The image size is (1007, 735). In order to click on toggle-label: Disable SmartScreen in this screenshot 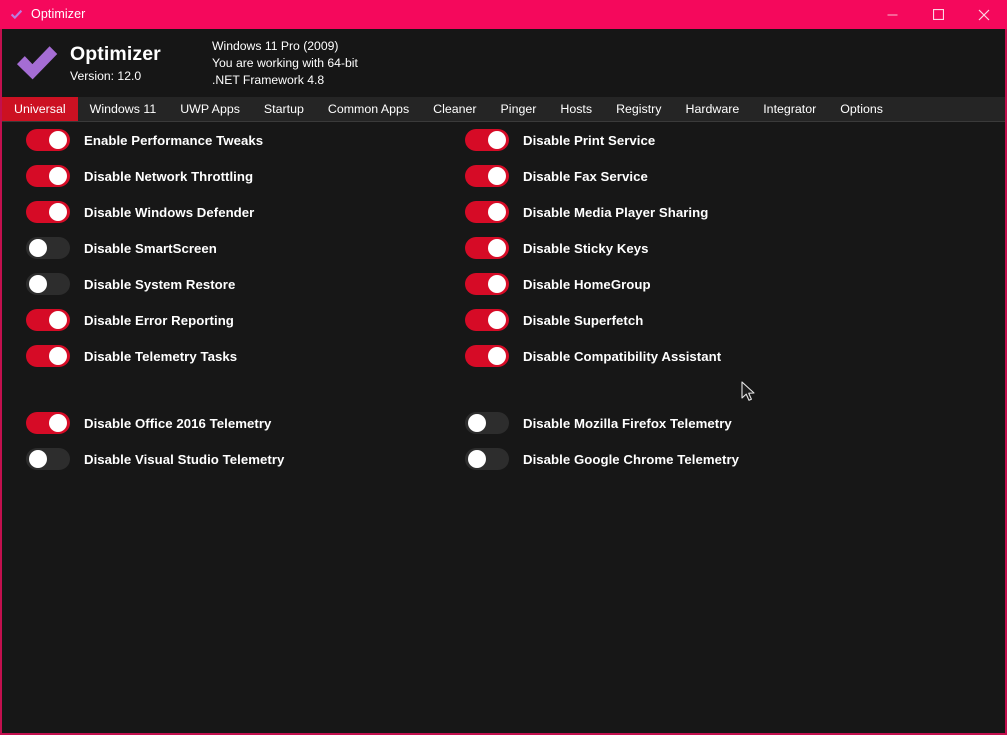, I will do `click(150, 248)`.